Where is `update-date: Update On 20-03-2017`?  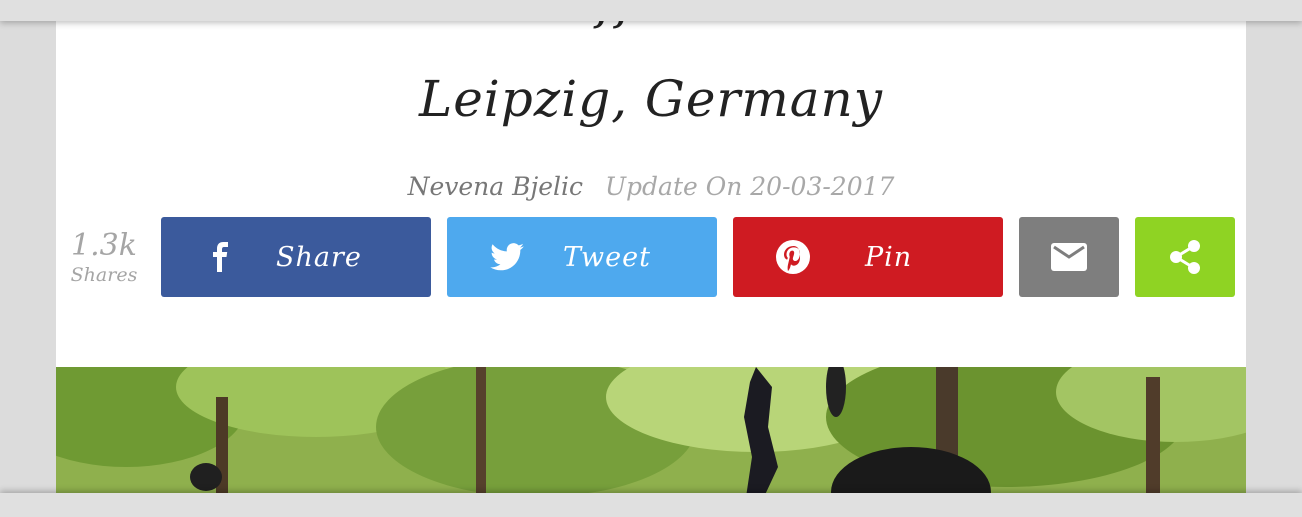
update-date: Update On 20-03-2017 is located at coordinates (749, 186).